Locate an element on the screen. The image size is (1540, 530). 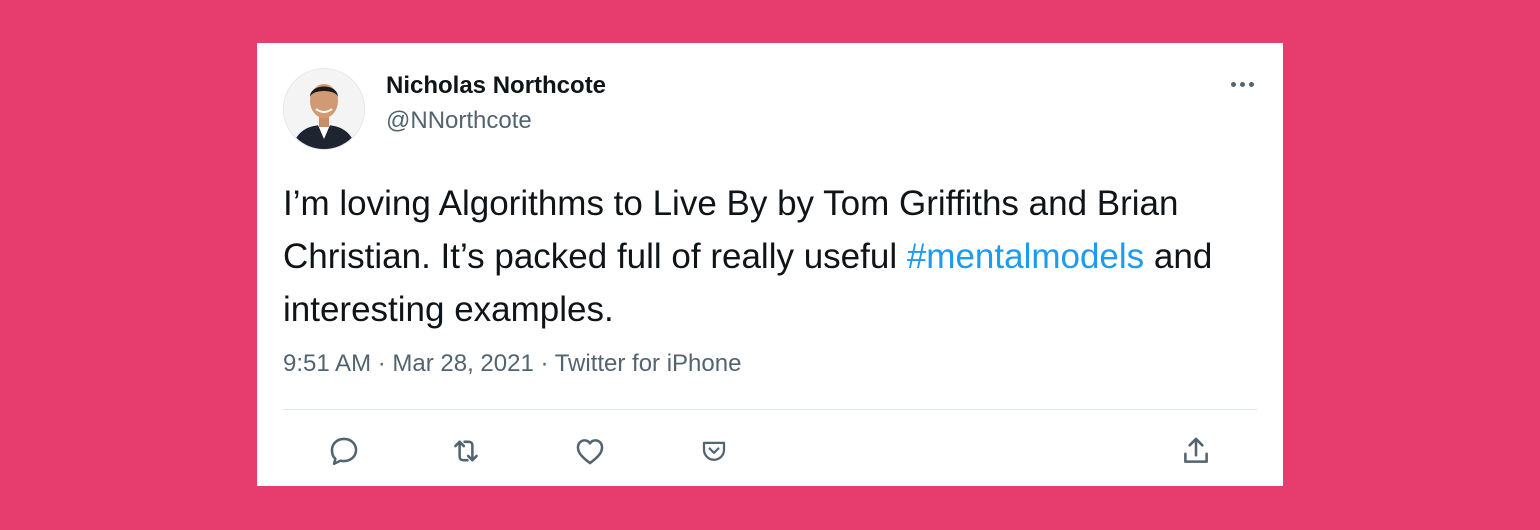
retweet-button is located at coordinates (466, 451).